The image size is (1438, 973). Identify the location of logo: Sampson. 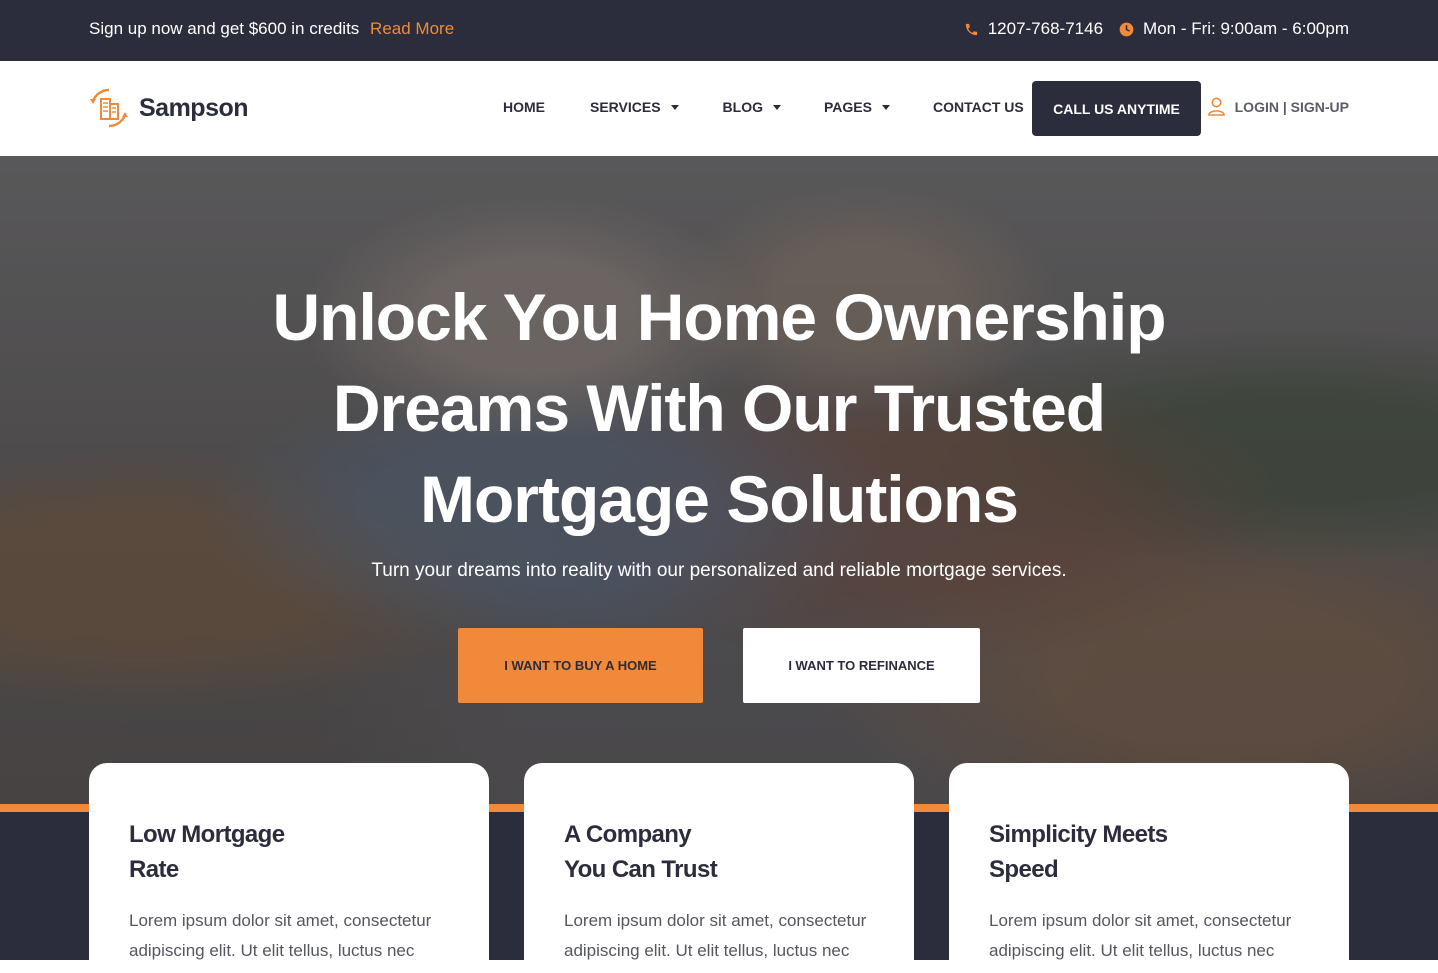
(169, 108).